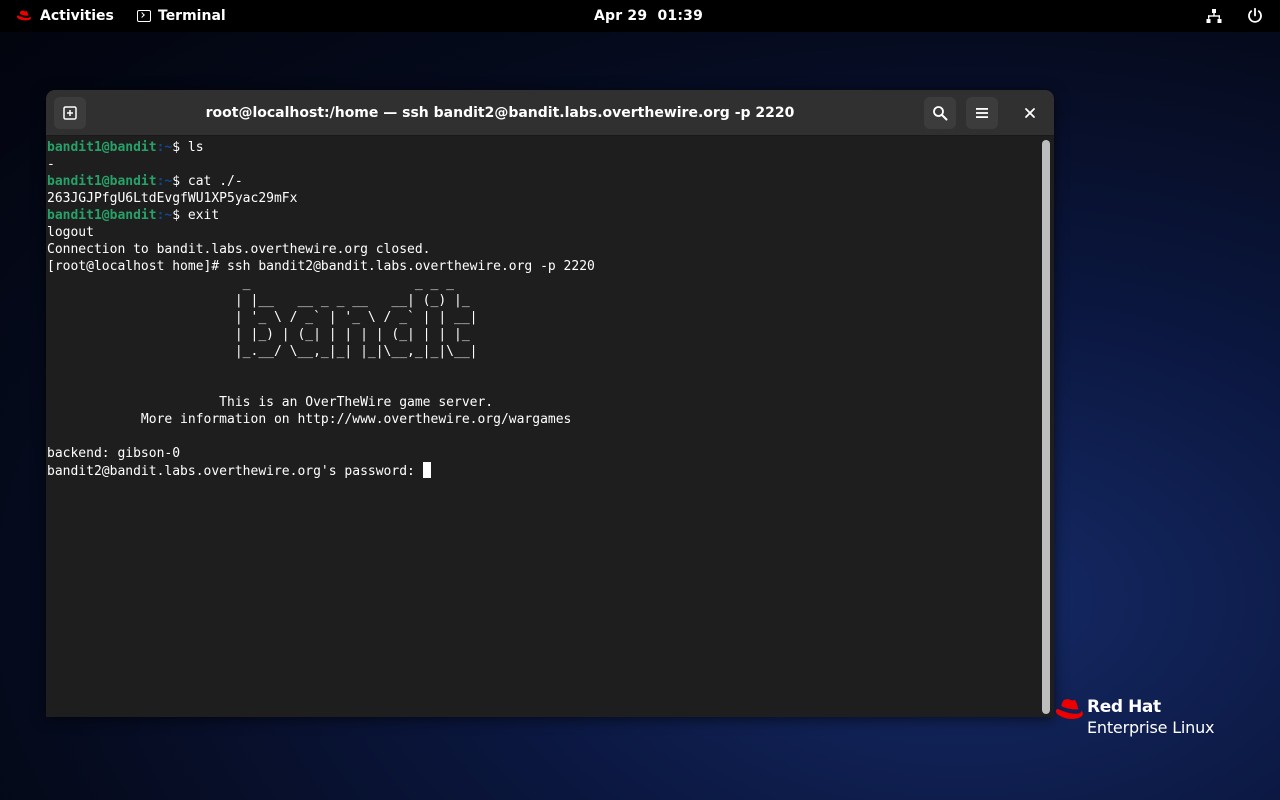 The width and height of the screenshot is (1280, 800). Describe the element at coordinates (270, 402) in the screenshot. I see `terminal-text: This is an OverTheWire game server.` at that location.